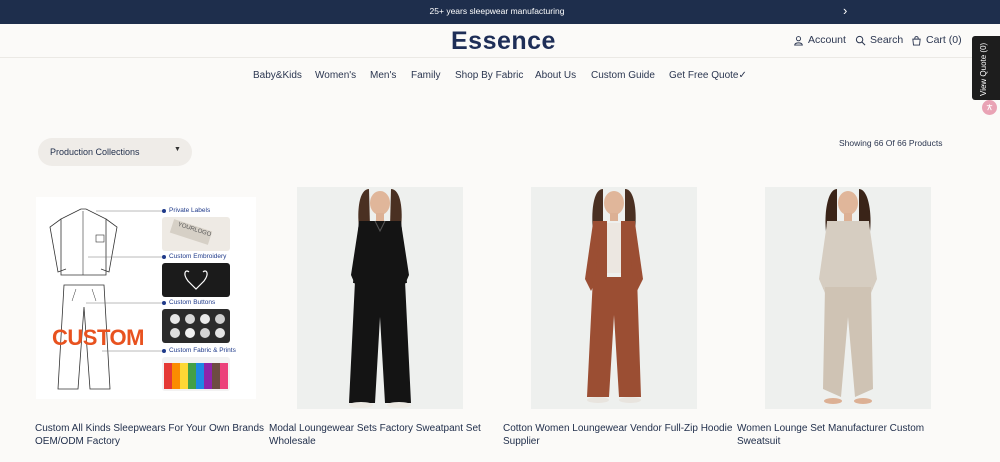 The width and height of the screenshot is (1000, 462). What do you see at coordinates (98, 337) in the screenshot?
I see `custom-big-text: CUSTOM` at bounding box center [98, 337].